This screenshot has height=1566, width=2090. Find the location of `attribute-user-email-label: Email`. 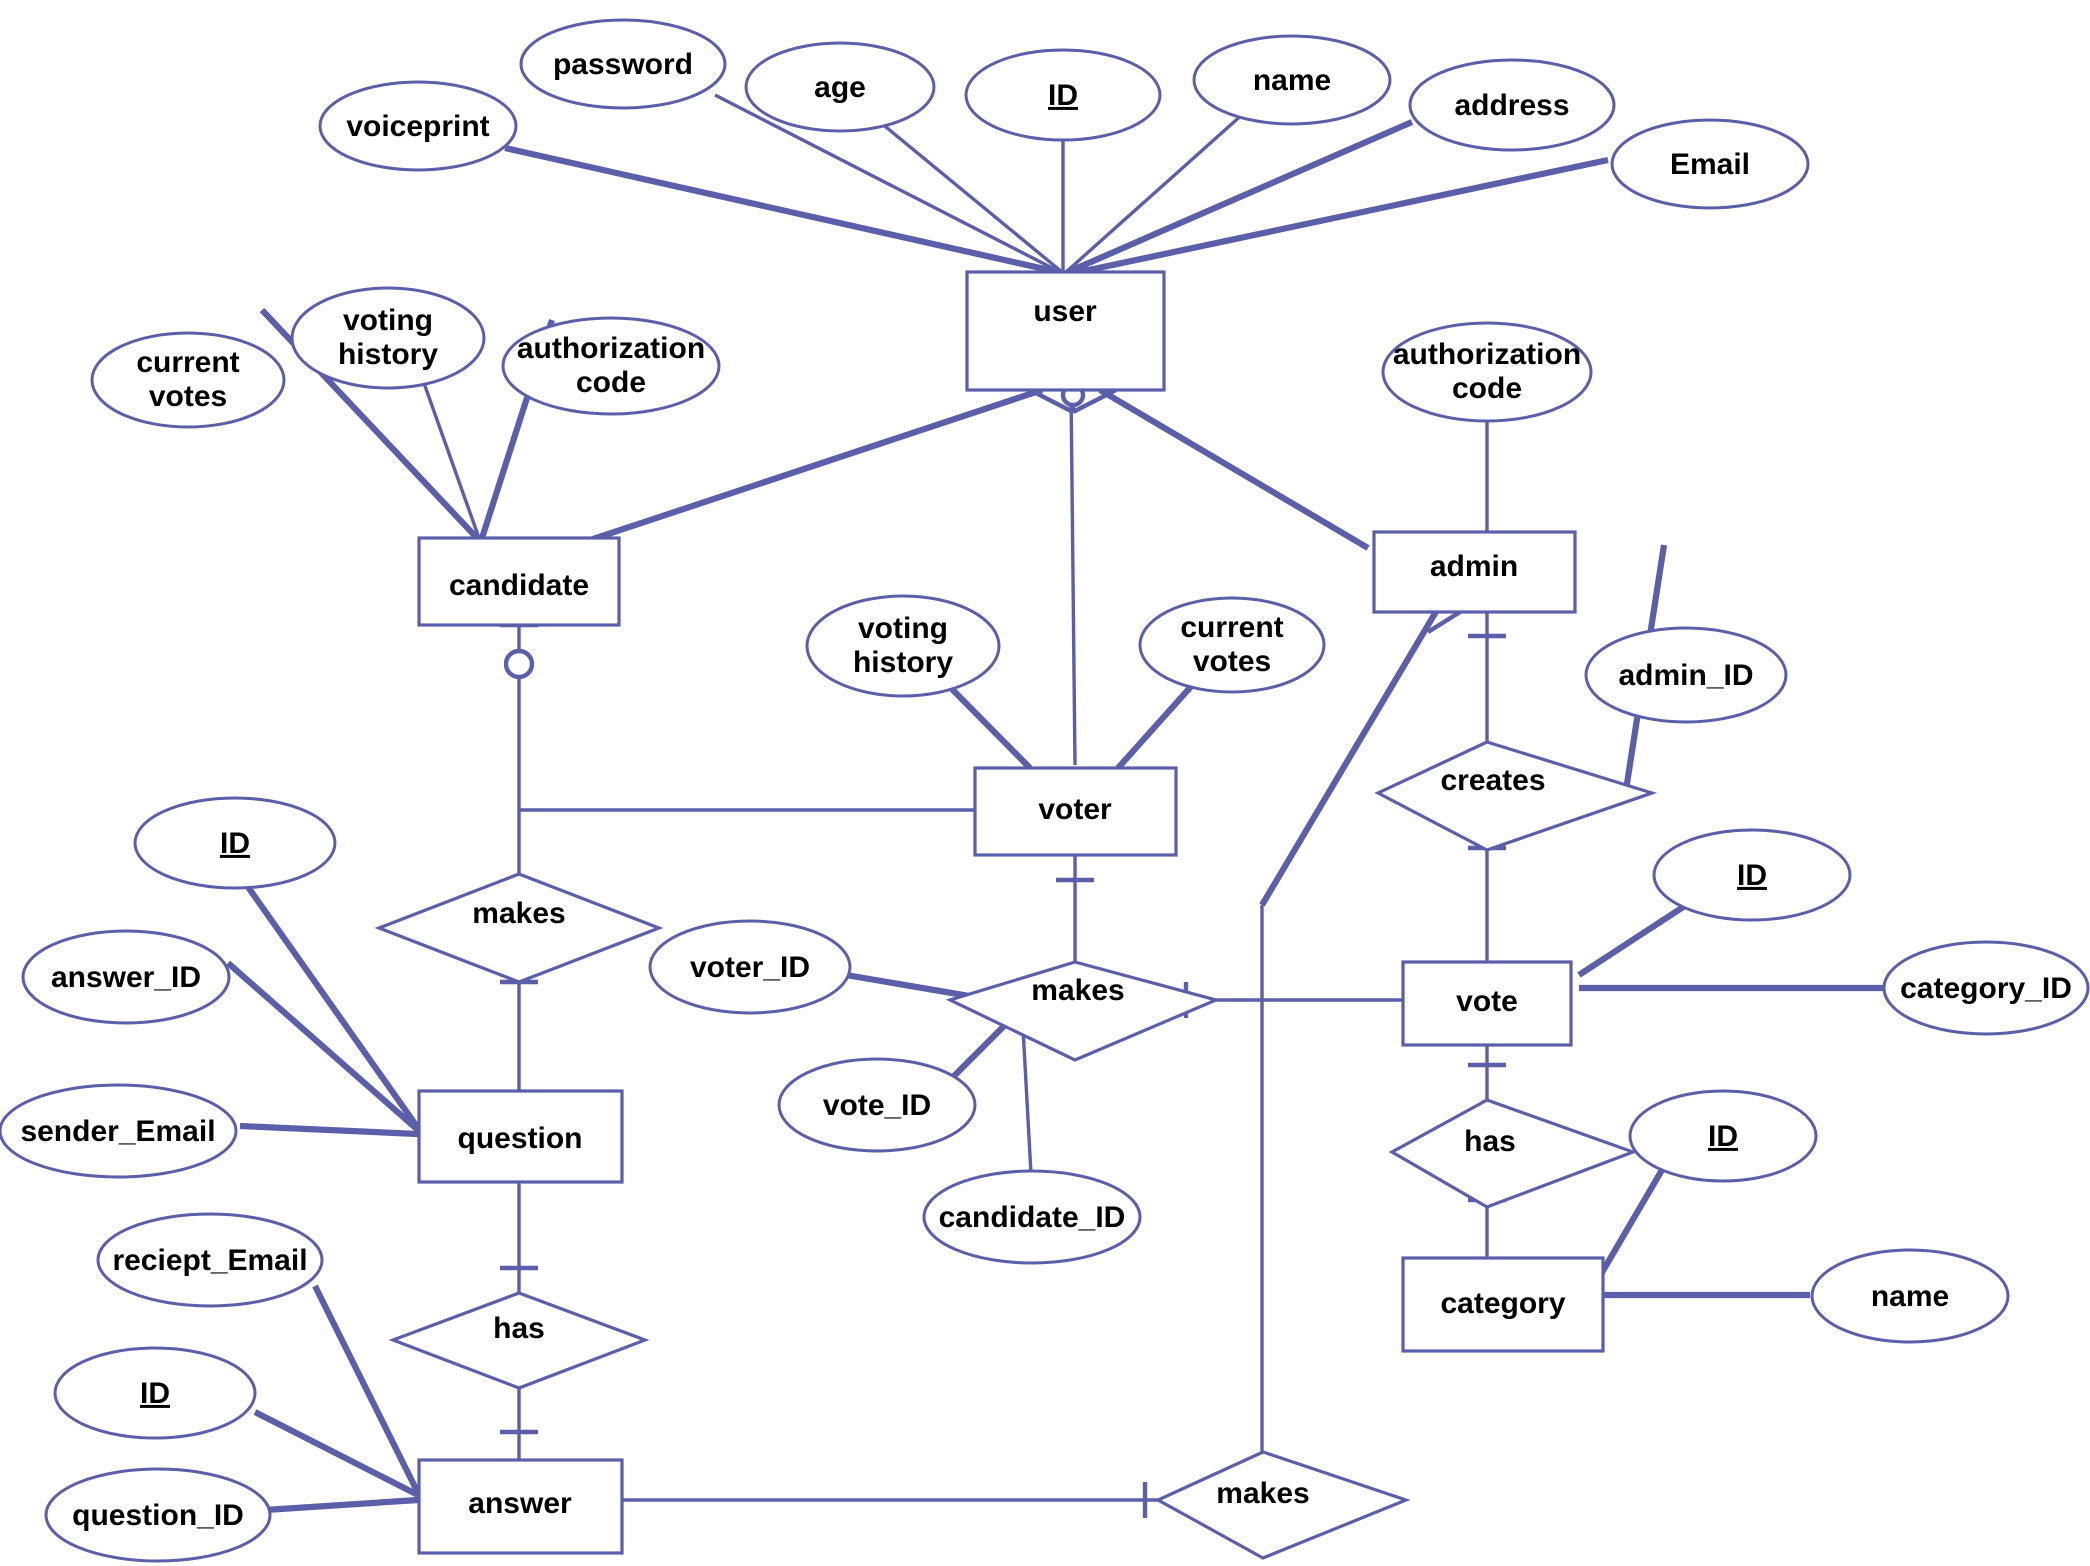

attribute-user-email-label: Email is located at coordinates (1710, 164).